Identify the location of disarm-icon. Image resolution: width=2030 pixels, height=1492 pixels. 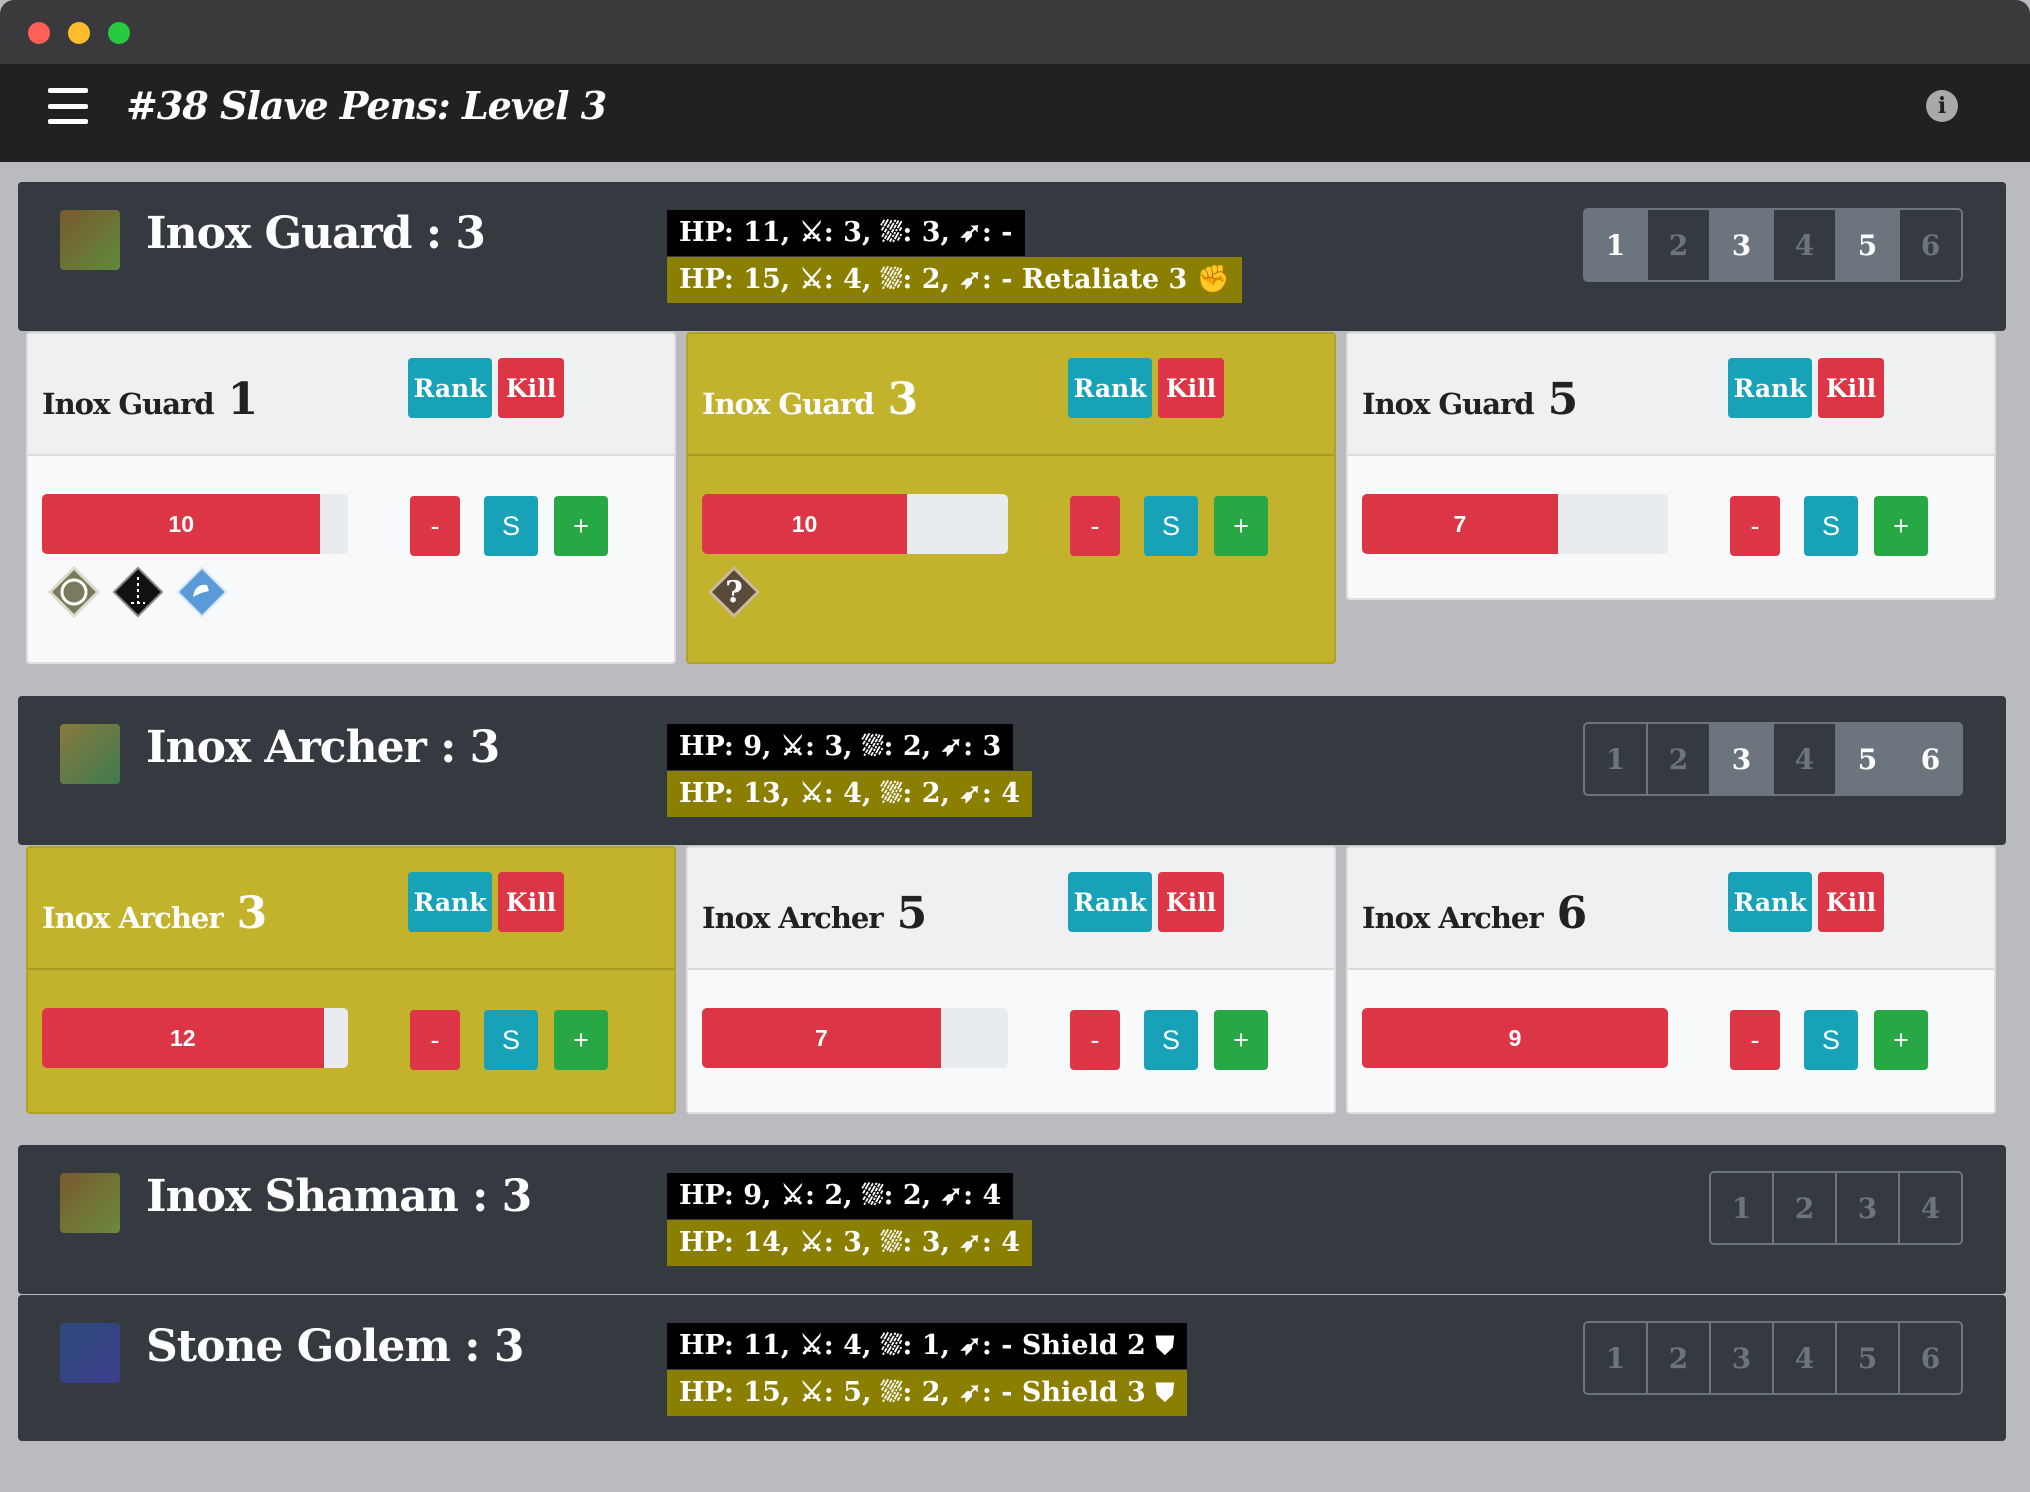
(74, 592).